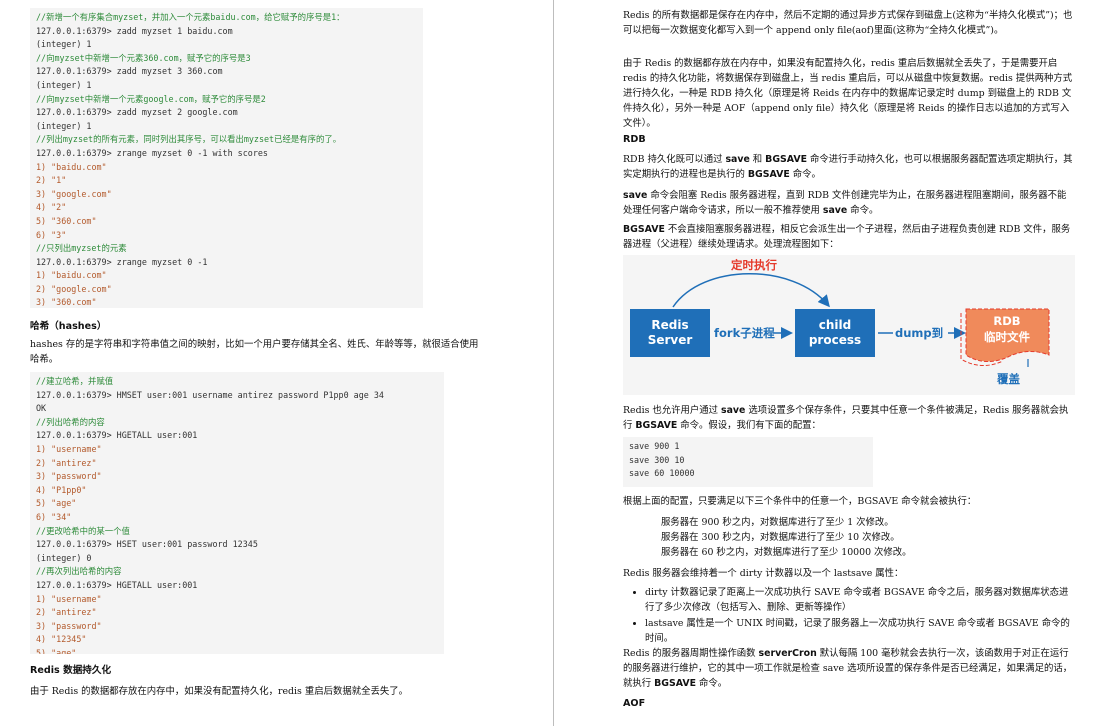  I want to click on code-line: //列出哈希的内容, so click(70, 421).